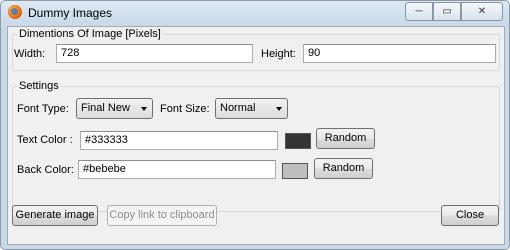  What do you see at coordinates (343, 168) in the screenshot?
I see `back-color-random-button: Random` at bounding box center [343, 168].